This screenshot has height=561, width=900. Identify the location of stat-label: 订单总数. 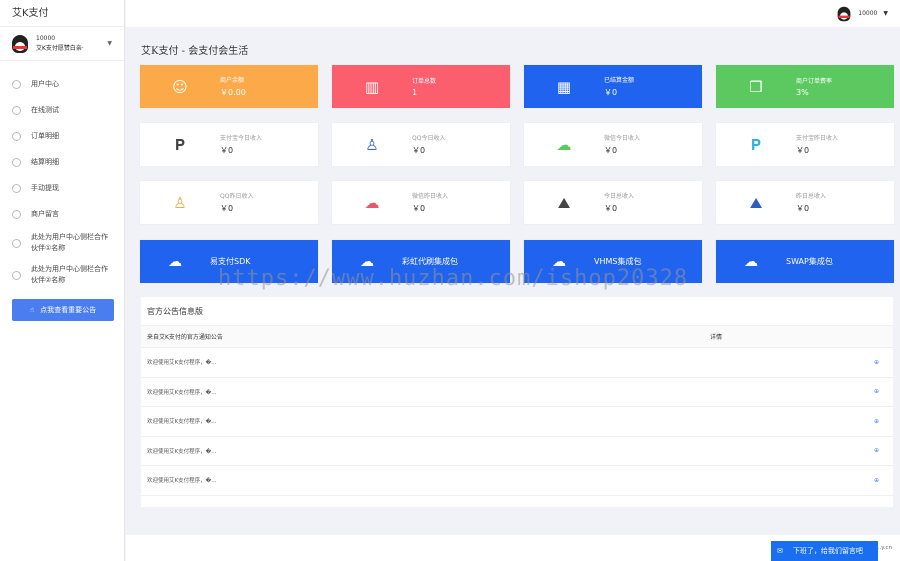
(424, 81).